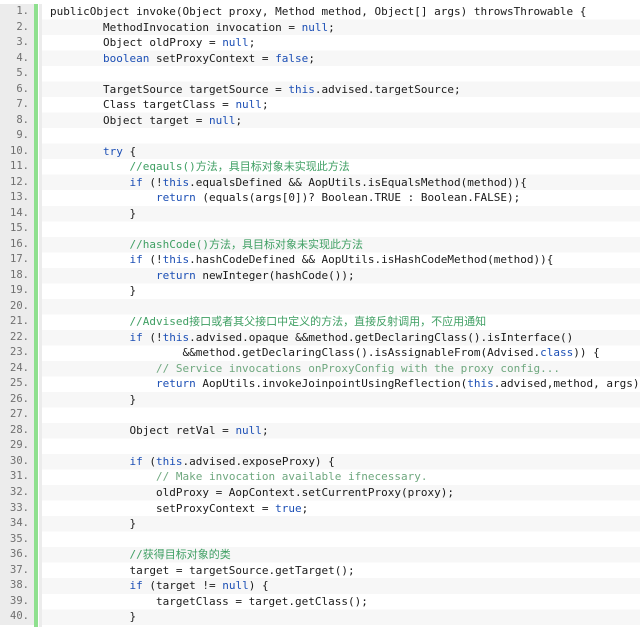  What do you see at coordinates (275, 275) in the screenshot?
I see `code-token: newInteger(hashCode());` at bounding box center [275, 275].